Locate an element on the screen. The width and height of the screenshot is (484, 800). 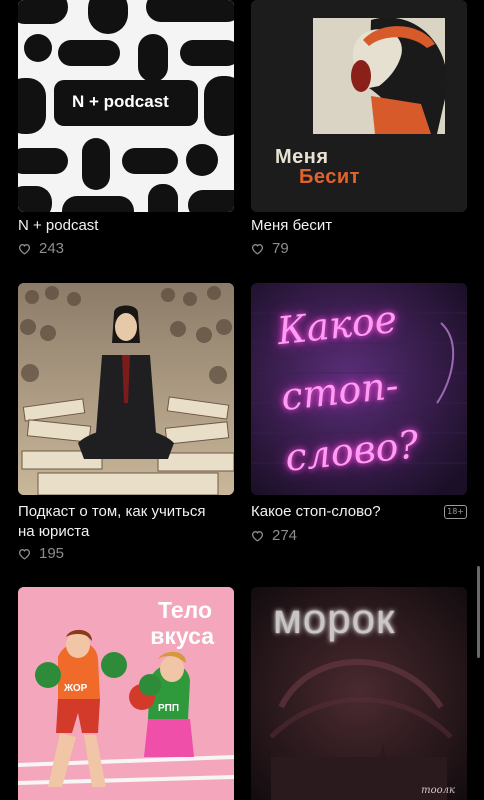
cover-n-plus-podcast: N + podcast is located at coordinates (126, 106).